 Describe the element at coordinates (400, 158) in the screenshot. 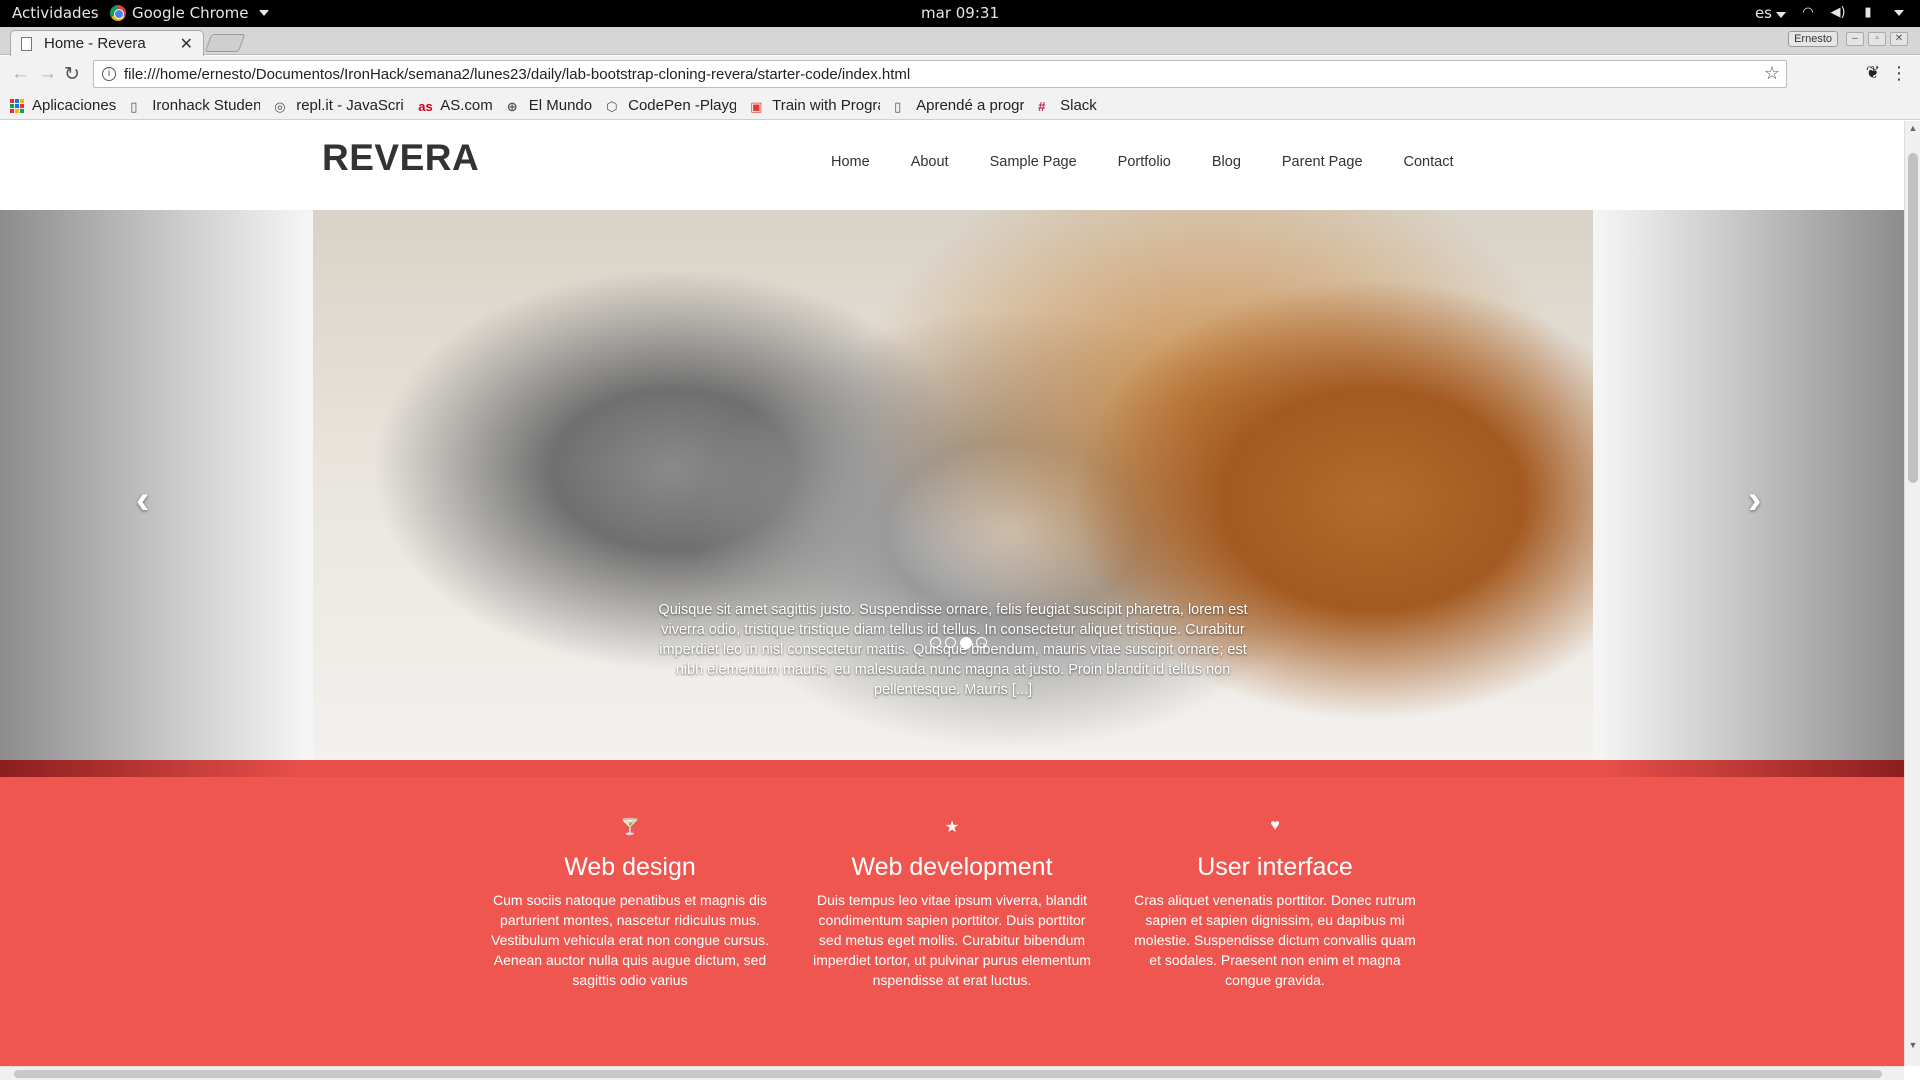

I see `site-logo: REVERA` at that location.